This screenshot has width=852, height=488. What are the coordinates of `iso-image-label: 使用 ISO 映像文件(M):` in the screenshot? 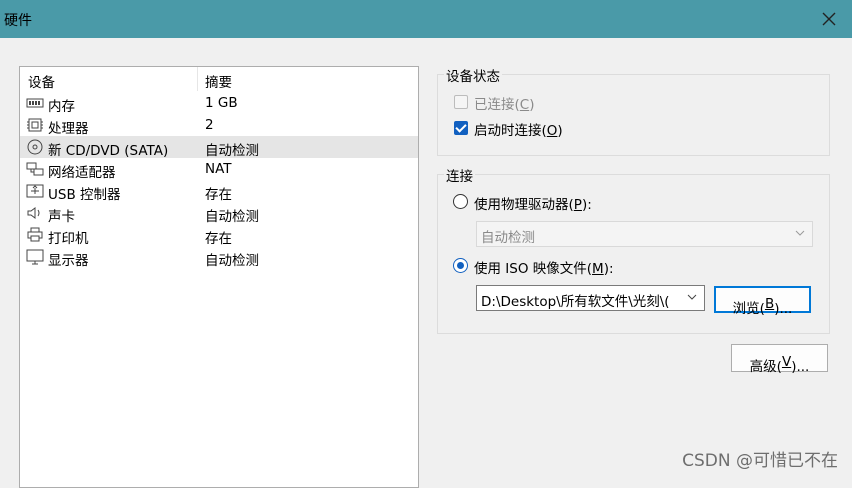 It's located at (544, 269).